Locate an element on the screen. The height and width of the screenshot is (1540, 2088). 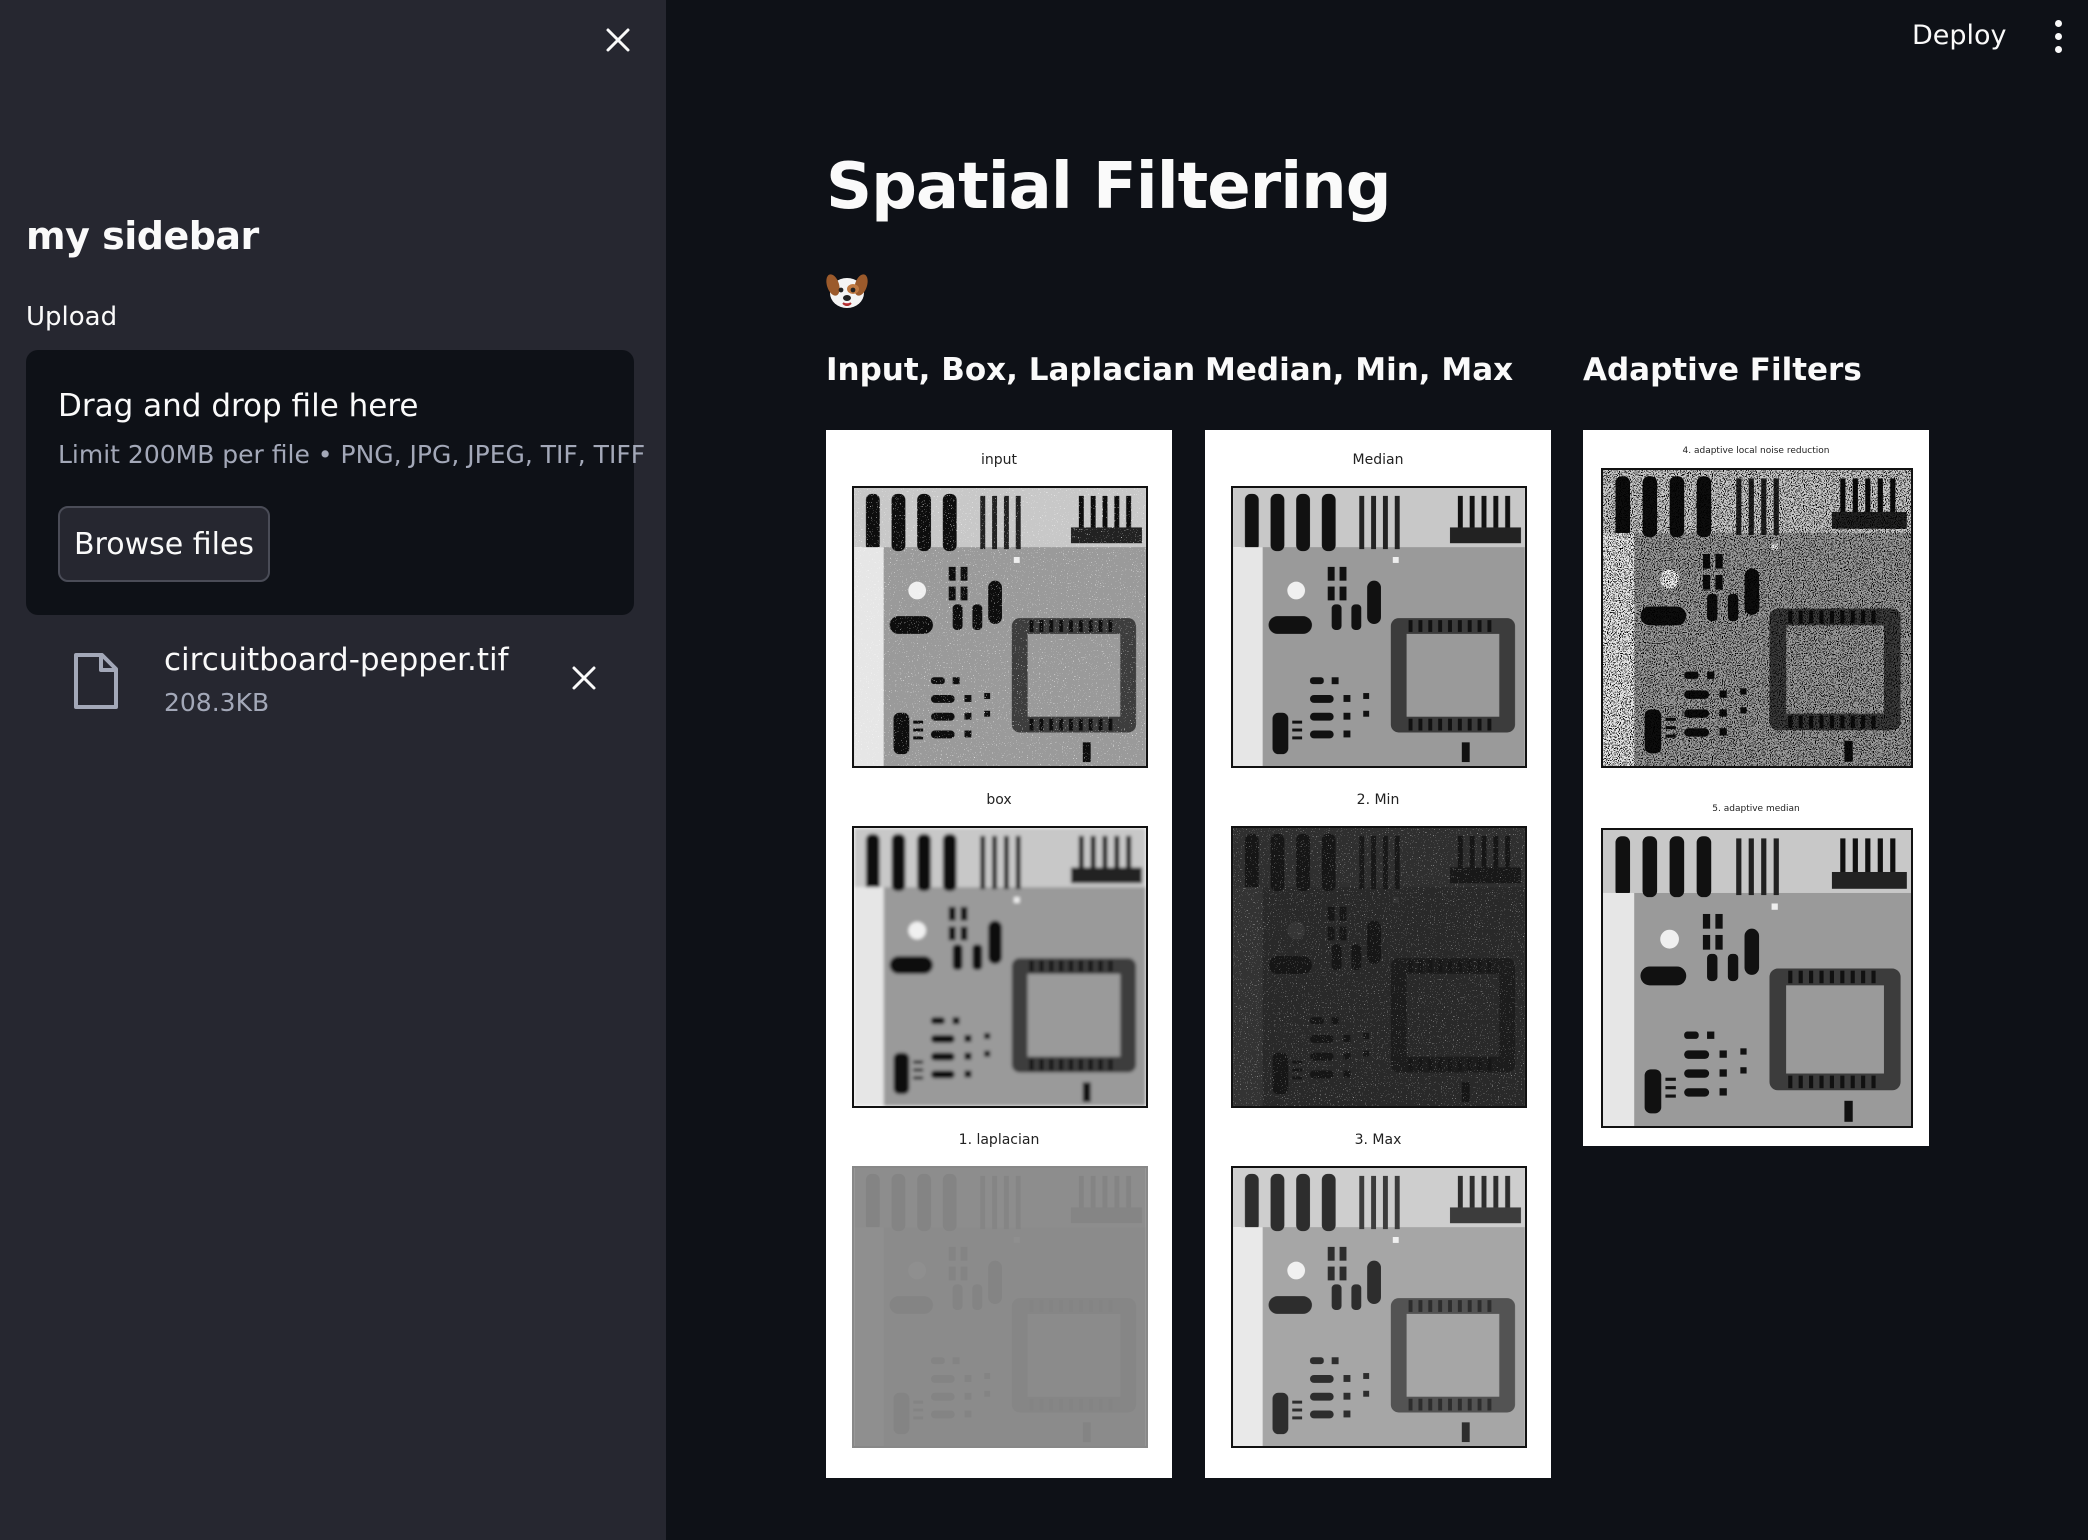
panel-title: Median is located at coordinates (1378, 460).